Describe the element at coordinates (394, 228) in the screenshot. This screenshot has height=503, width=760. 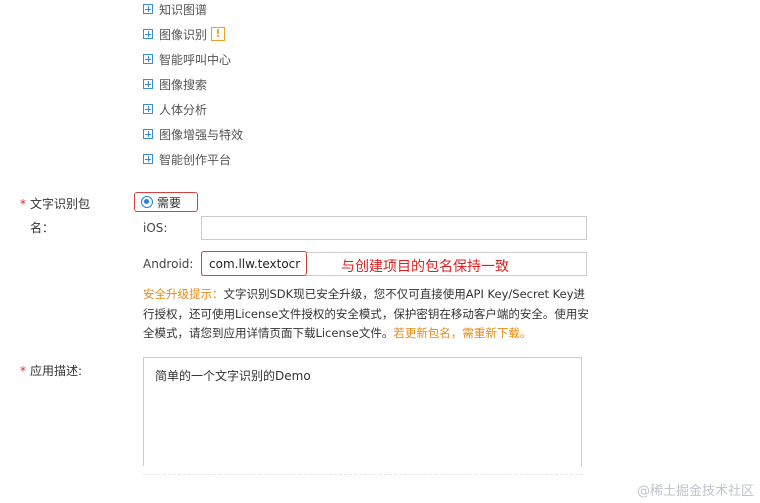
I see `ios-package-input` at that location.